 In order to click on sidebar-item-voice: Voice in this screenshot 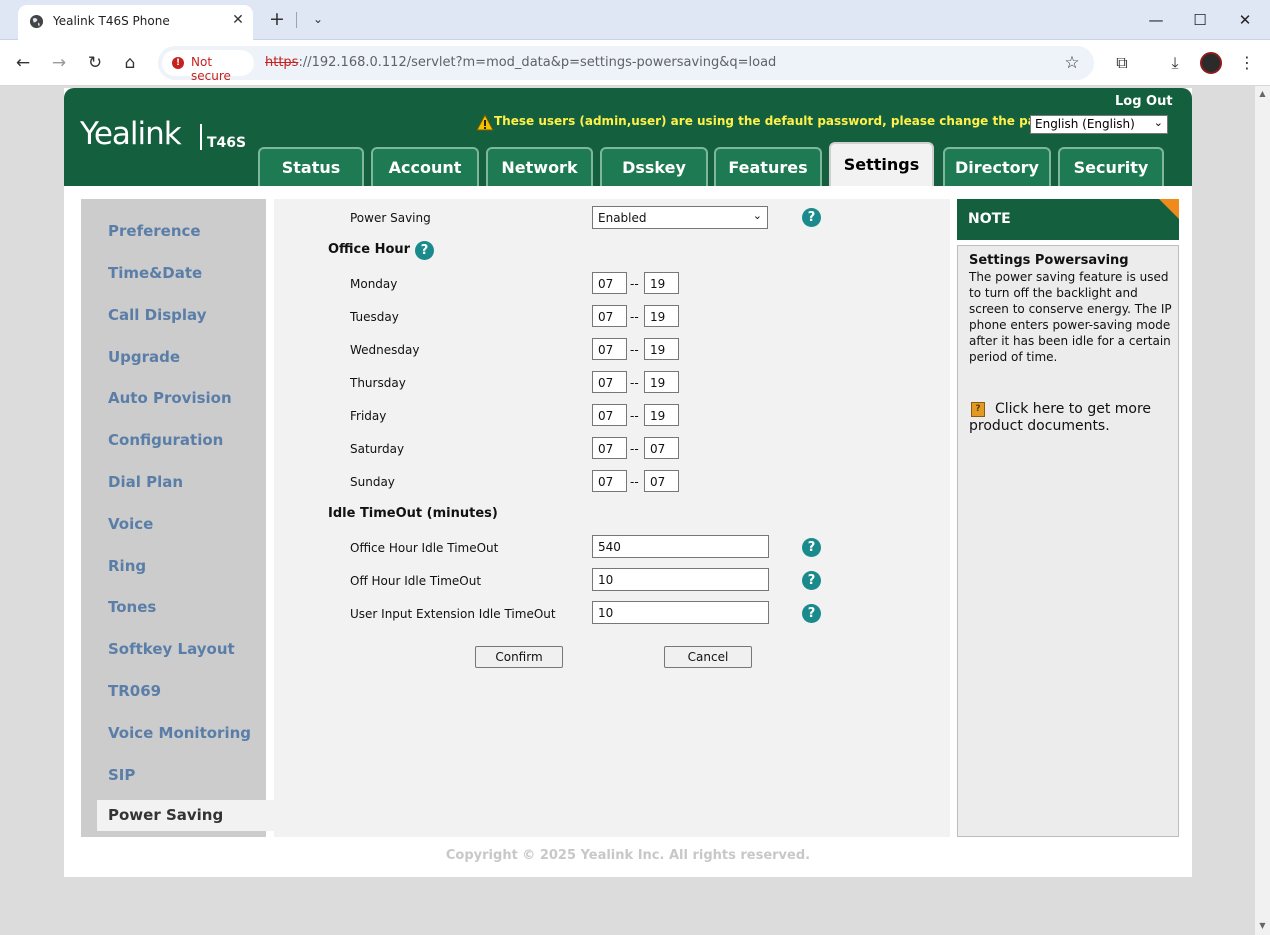, I will do `click(130, 524)`.